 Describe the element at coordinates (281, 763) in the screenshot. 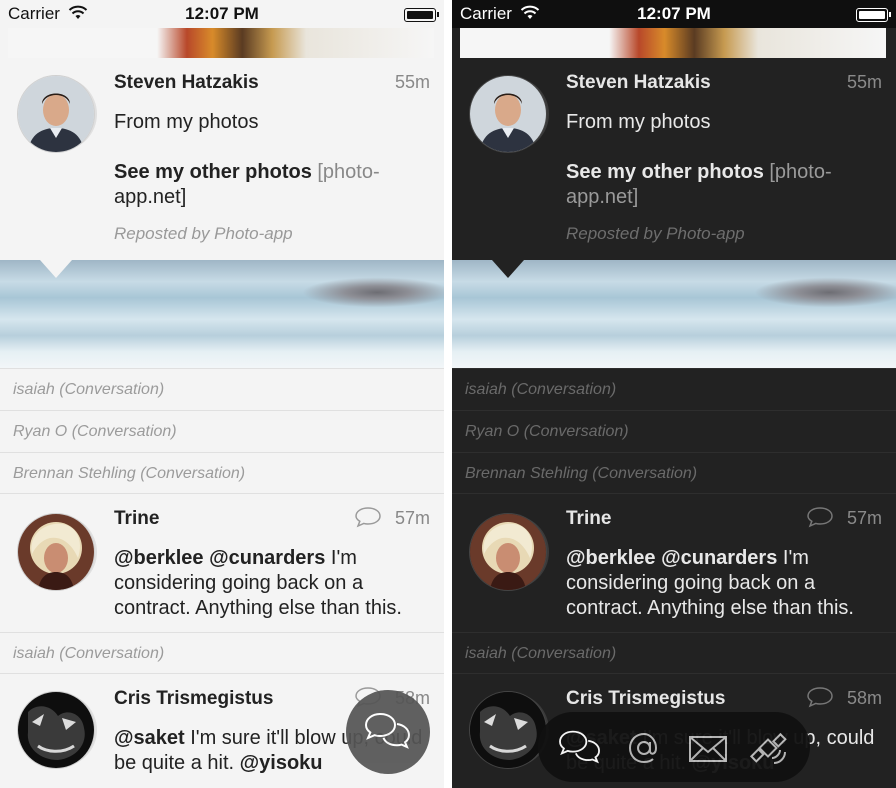

I see `mention: @yisoku` at that location.